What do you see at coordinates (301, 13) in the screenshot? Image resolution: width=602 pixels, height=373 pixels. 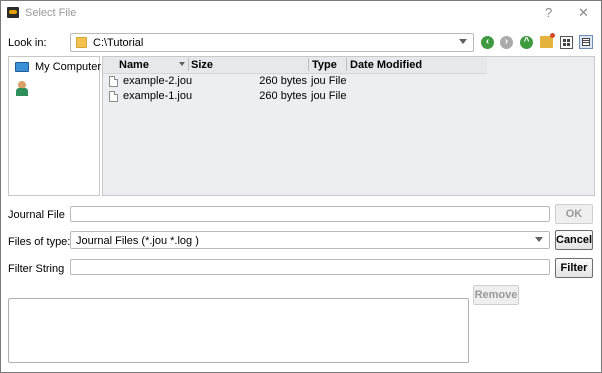 I see `title-bar: Select File ? ✕` at bounding box center [301, 13].